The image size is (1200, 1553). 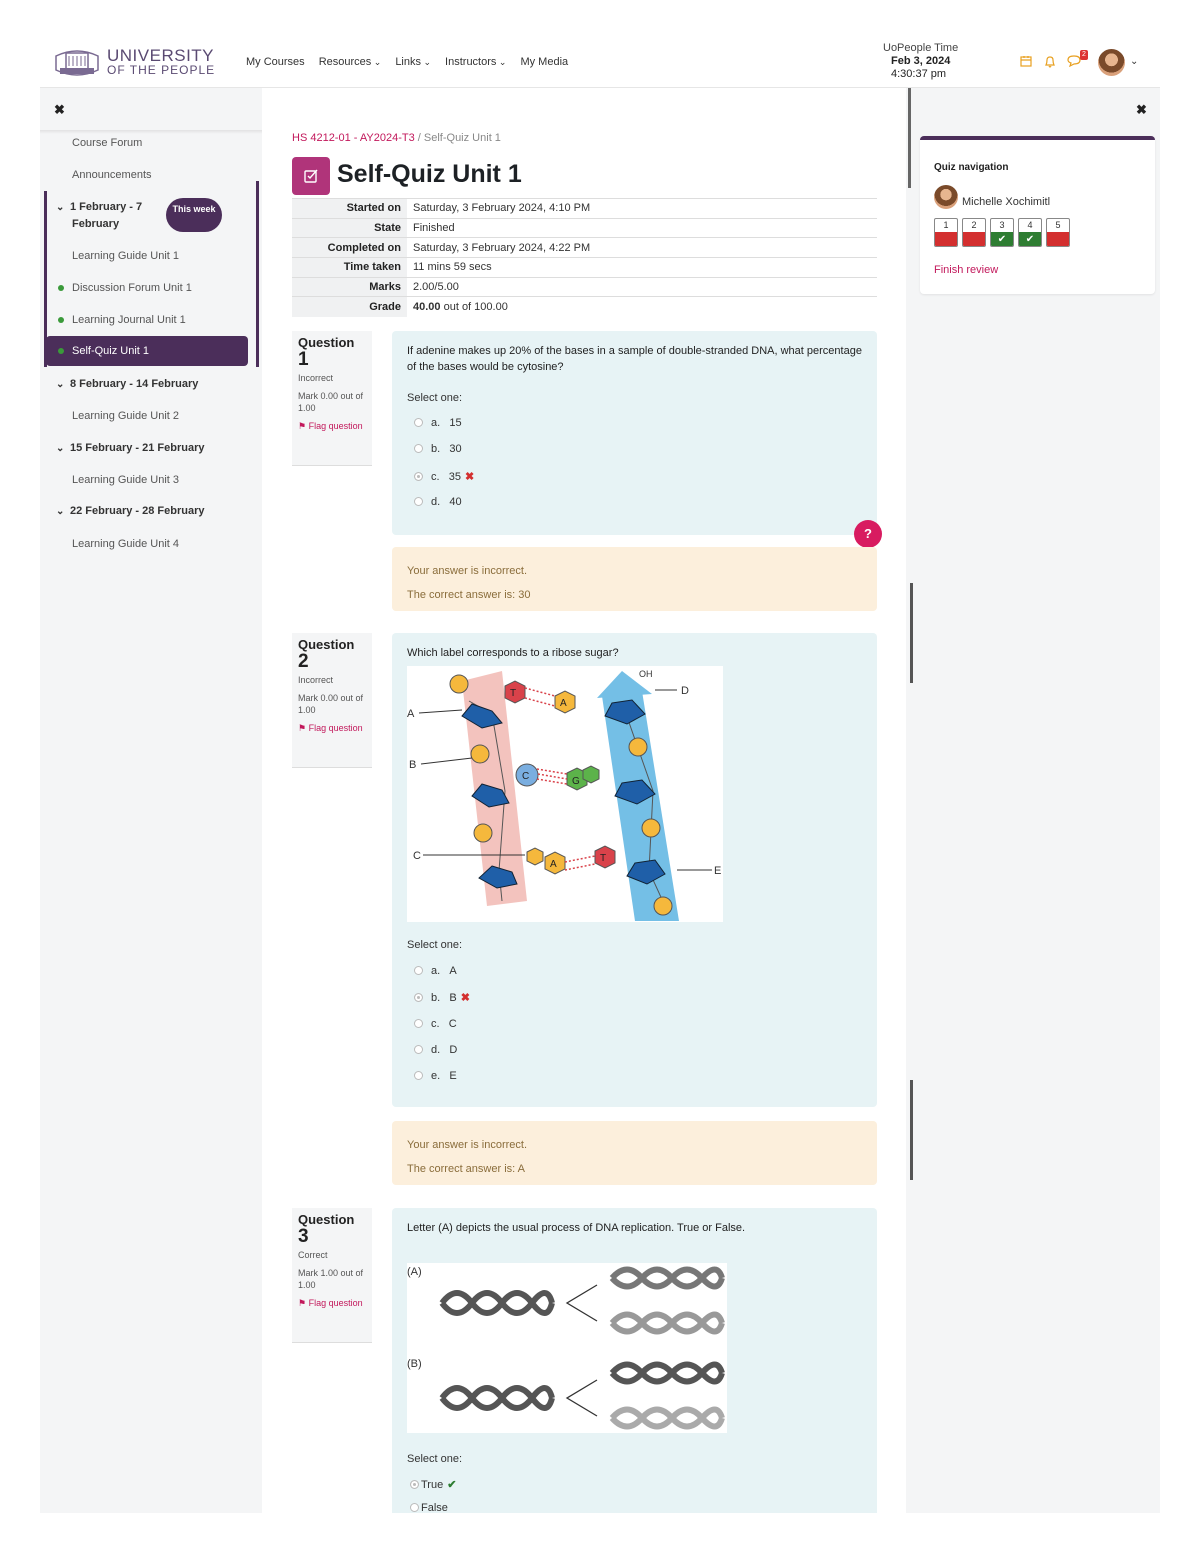 What do you see at coordinates (61, 288) in the screenshot?
I see `completion-dot-icon` at bounding box center [61, 288].